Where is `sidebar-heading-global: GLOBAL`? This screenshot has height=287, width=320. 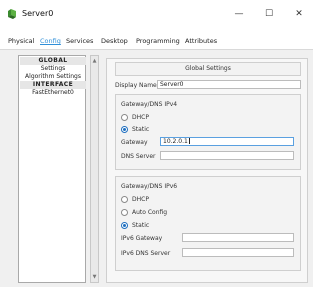
sidebar-heading-global: GLOBAL is located at coordinates (53, 61).